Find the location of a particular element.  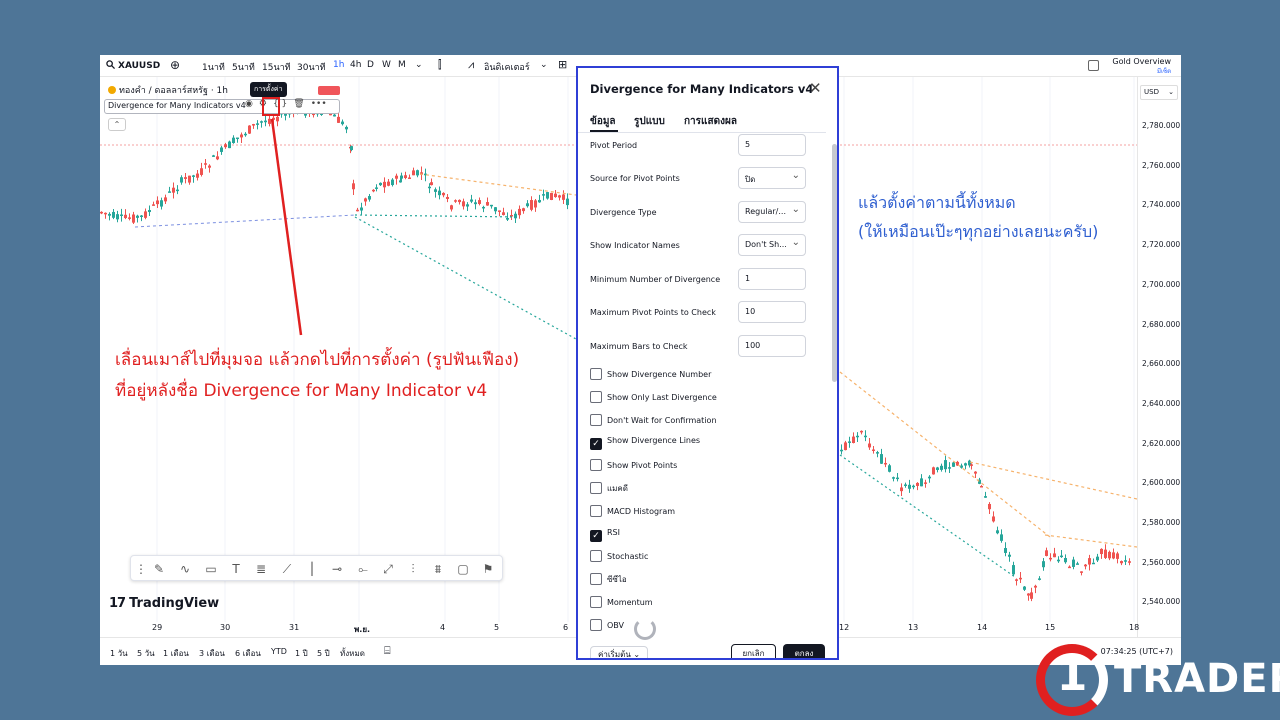

checkbox-label: Show Only Last Divergence is located at coordinates (662, 397).